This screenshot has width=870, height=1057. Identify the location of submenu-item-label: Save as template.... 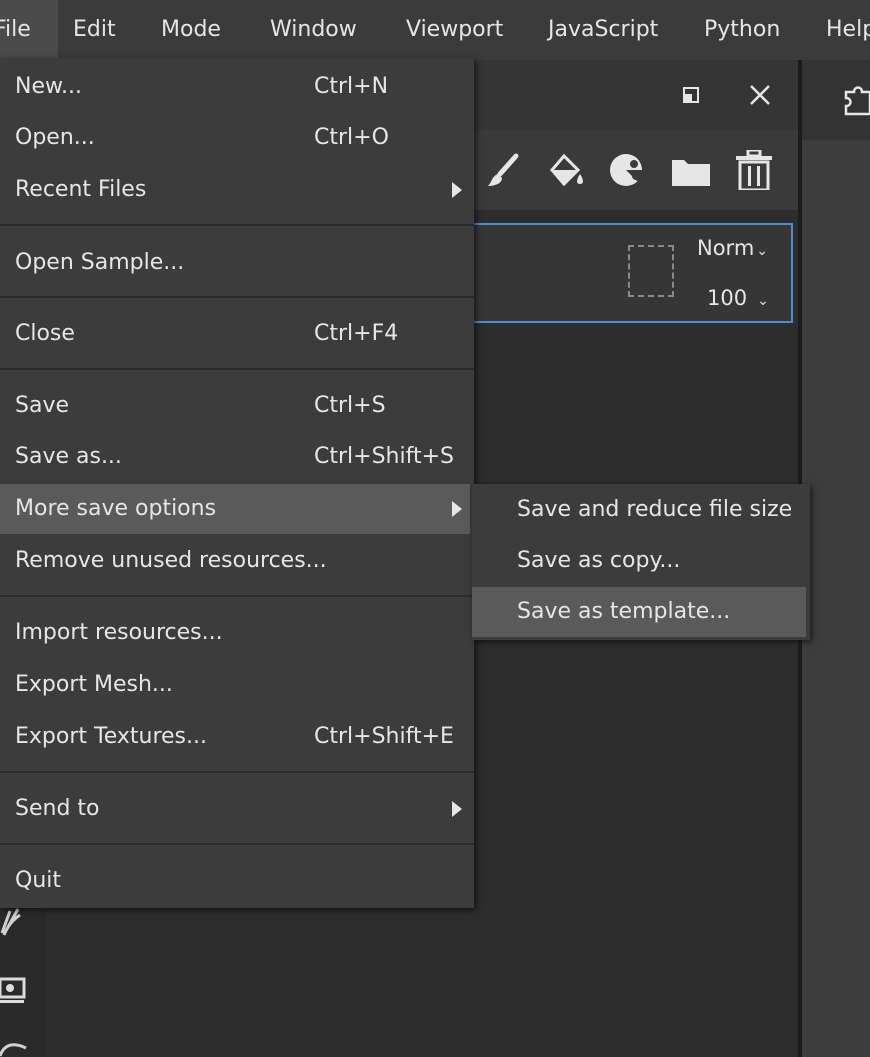
(624, 611).